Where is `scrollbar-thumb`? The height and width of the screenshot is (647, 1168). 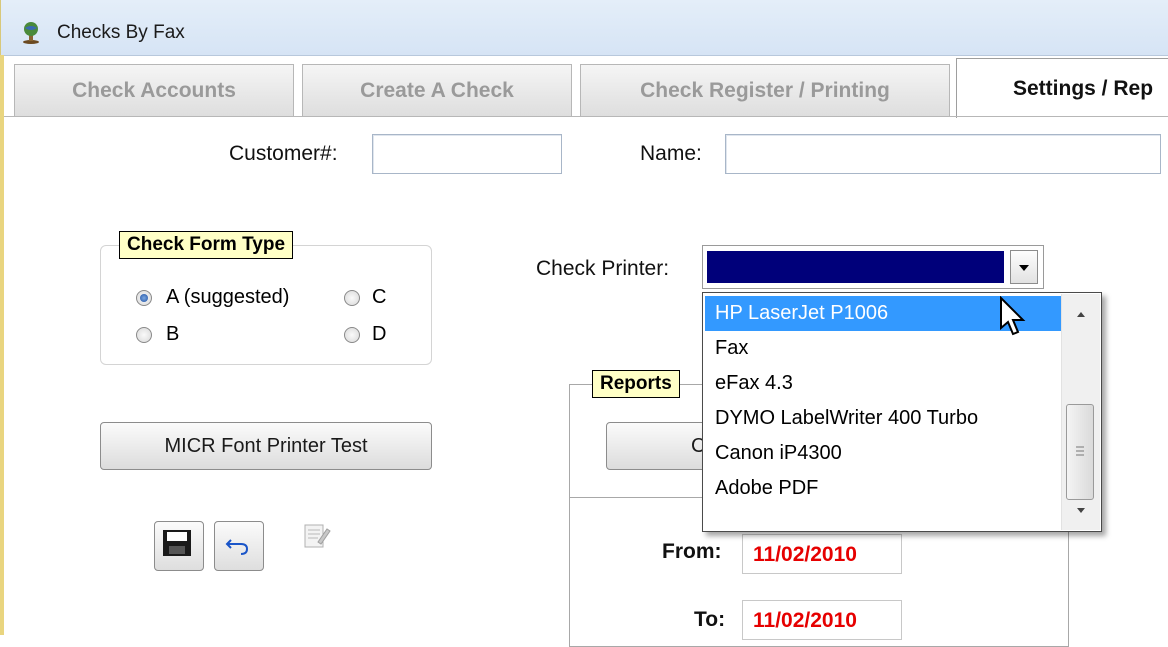 scrollbar-thumb is located at coordinates (1080, 452).